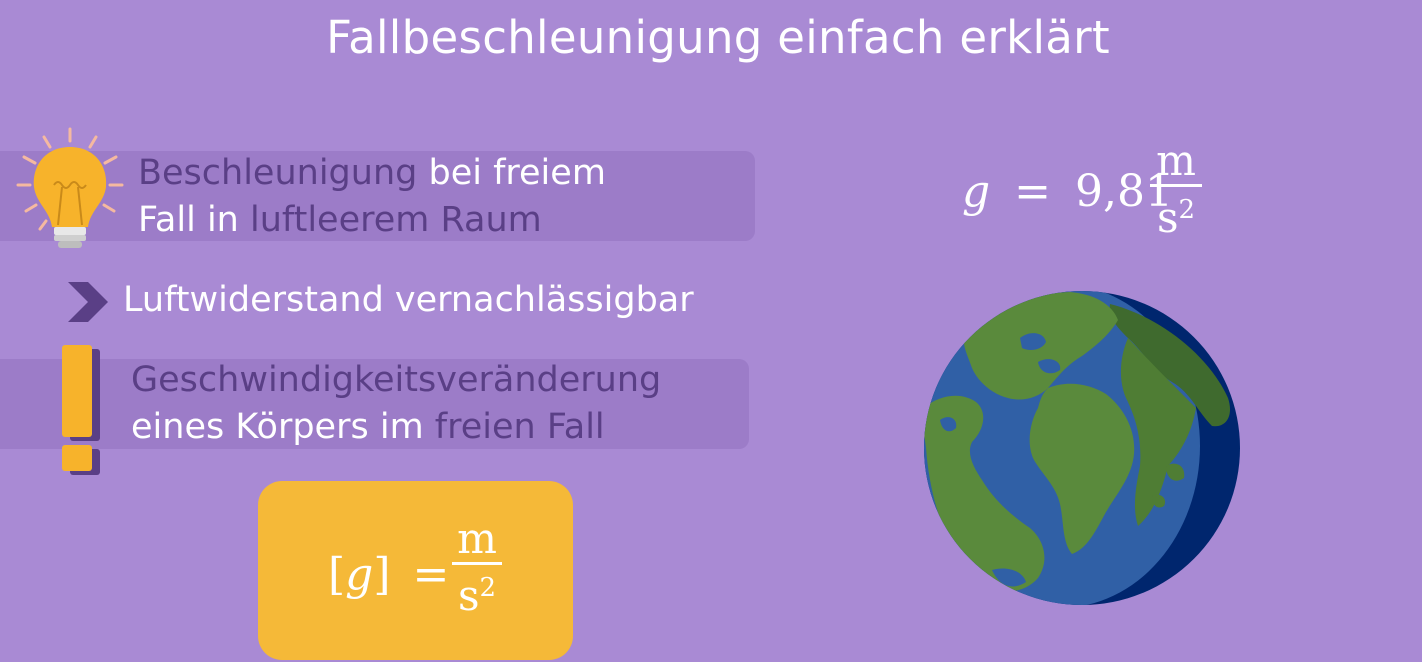 The image size is (1422, 662). Describe the element at coordinates (477, 567) in the screenshot. I see `unit-fraction: m s2` at that location.